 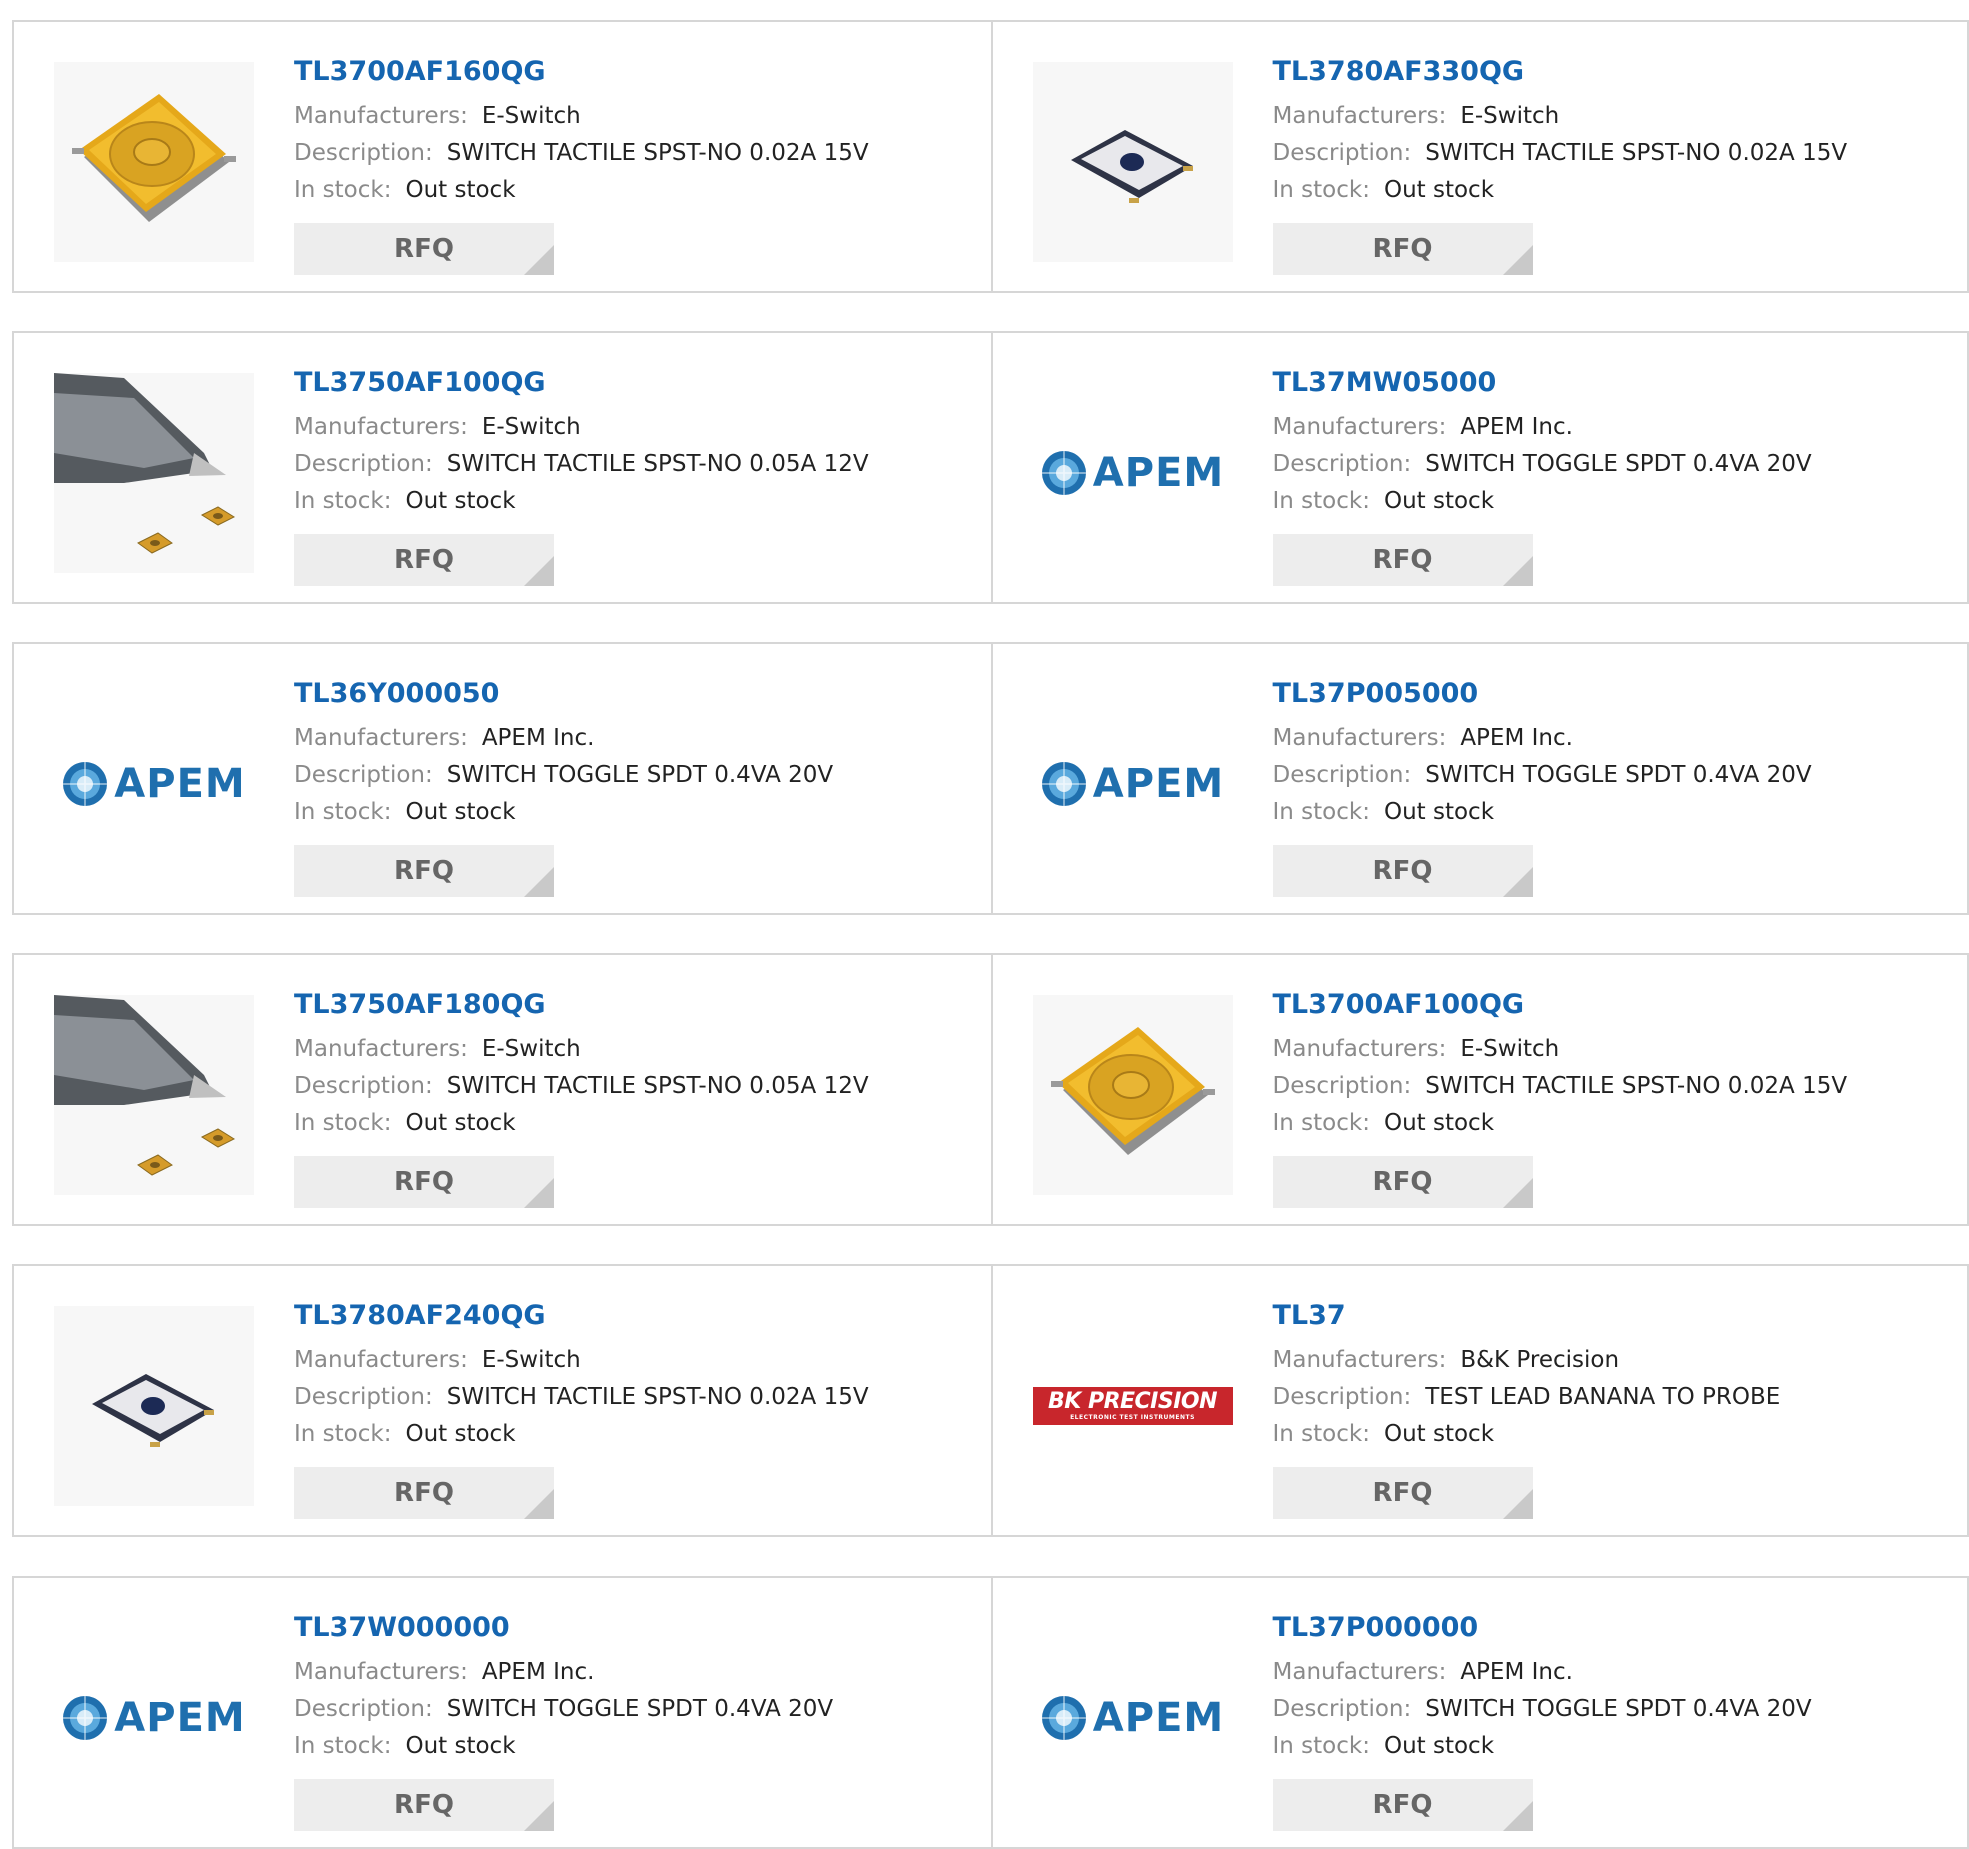 I want to click on part-number-link: TL37P000000, so click(x=1376, y=1628).